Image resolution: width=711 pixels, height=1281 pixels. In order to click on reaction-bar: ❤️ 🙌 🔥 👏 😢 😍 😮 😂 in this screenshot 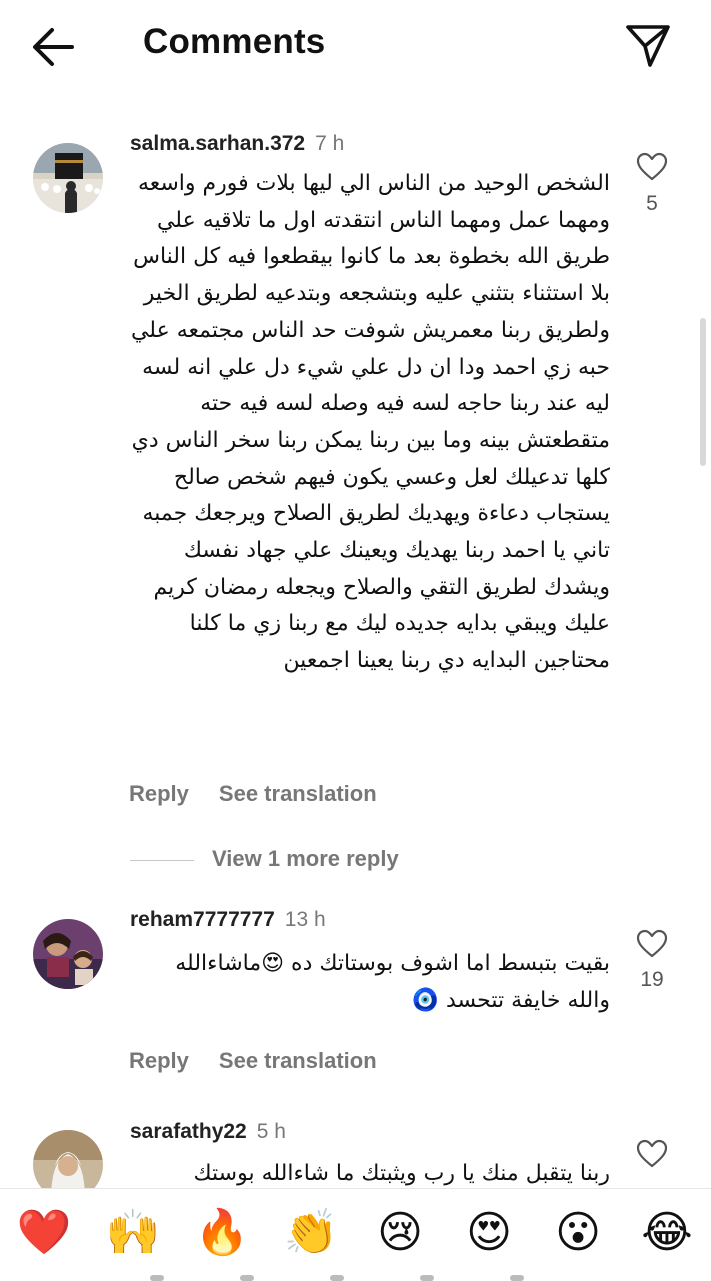, I will do `click(355, 1234)`.